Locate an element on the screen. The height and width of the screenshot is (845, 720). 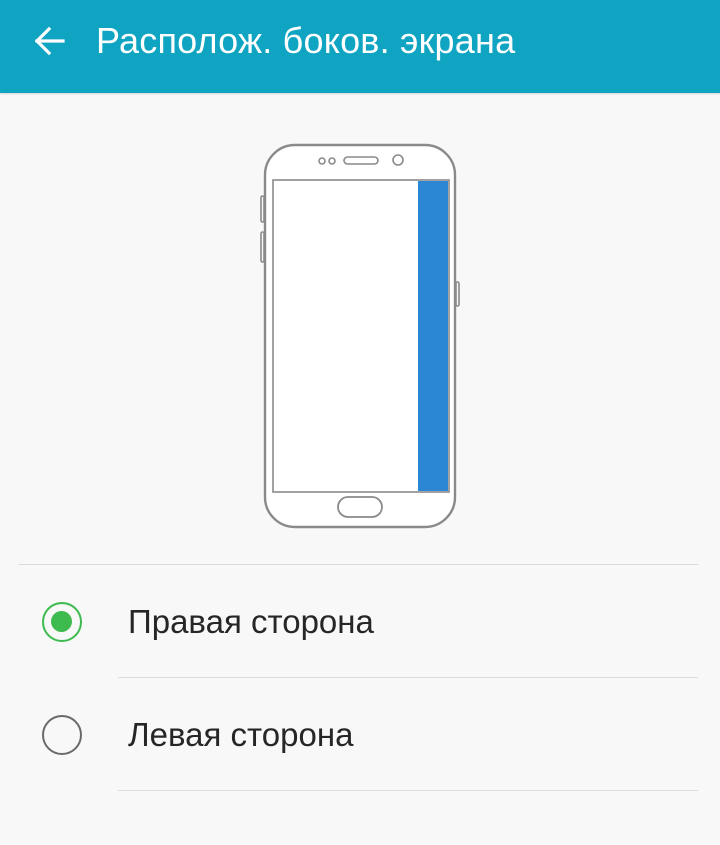
section-divider is located at coordinates (358, 564).